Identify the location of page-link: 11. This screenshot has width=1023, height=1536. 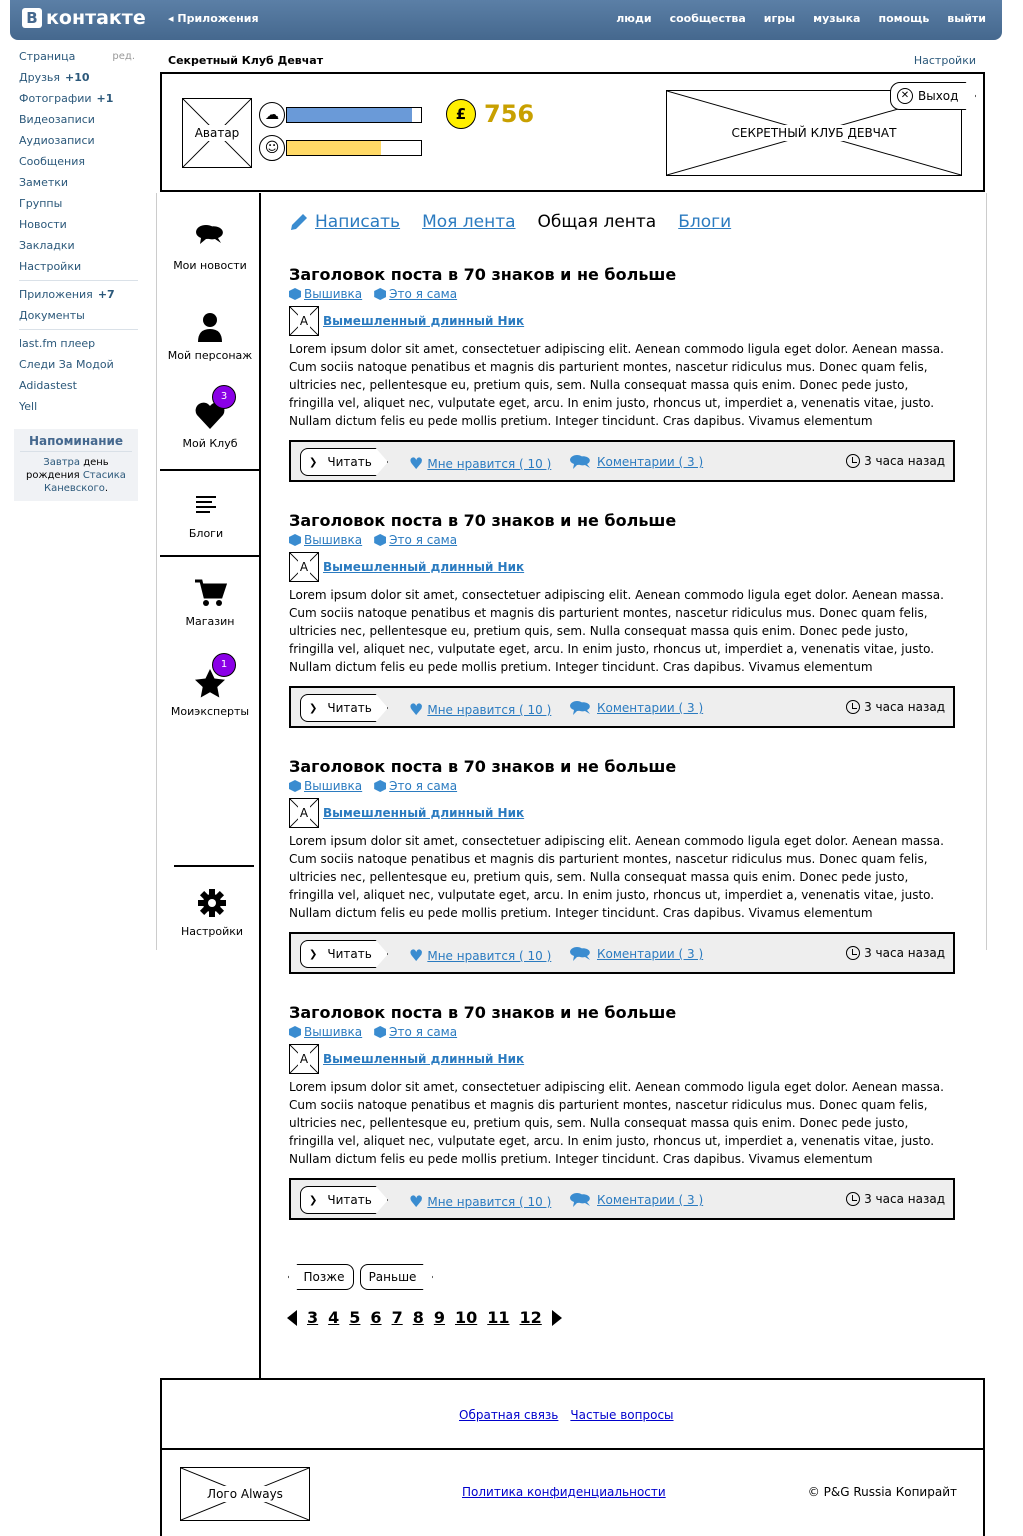
(498, 1317).